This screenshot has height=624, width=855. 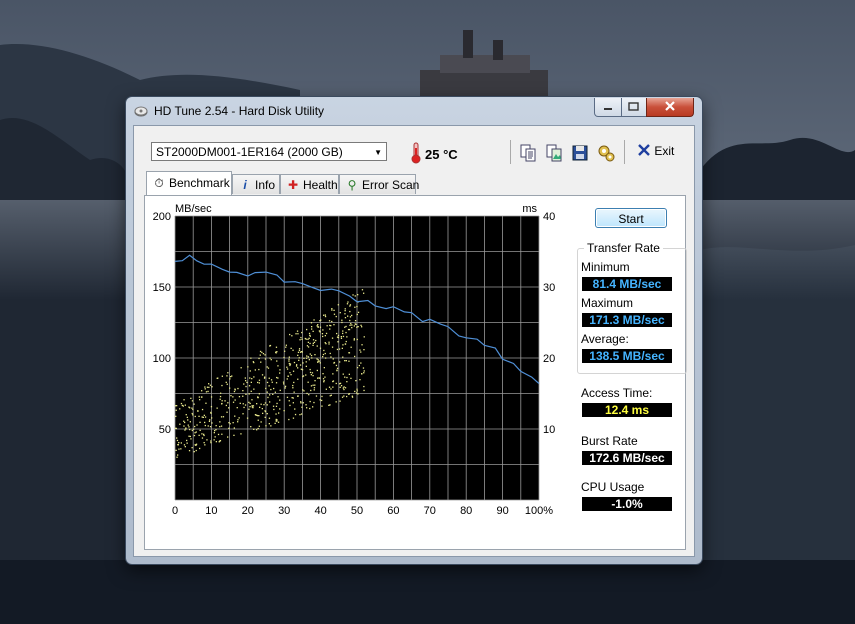 I want to click on maximum-label: Maximum, so click(x=607, y=303).